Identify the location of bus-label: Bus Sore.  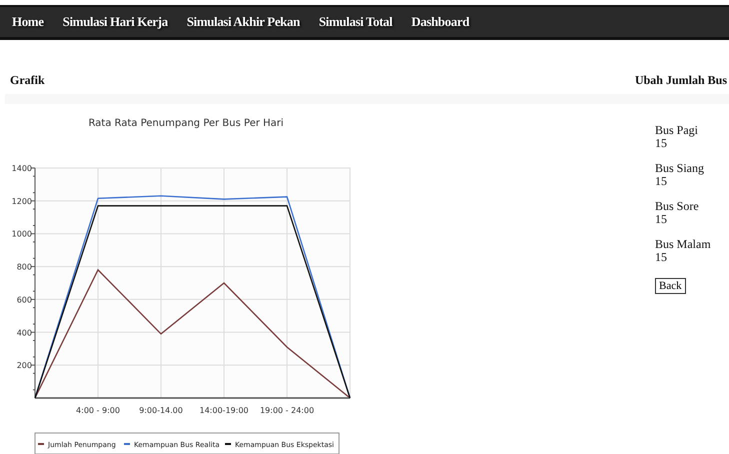
(677, 206).